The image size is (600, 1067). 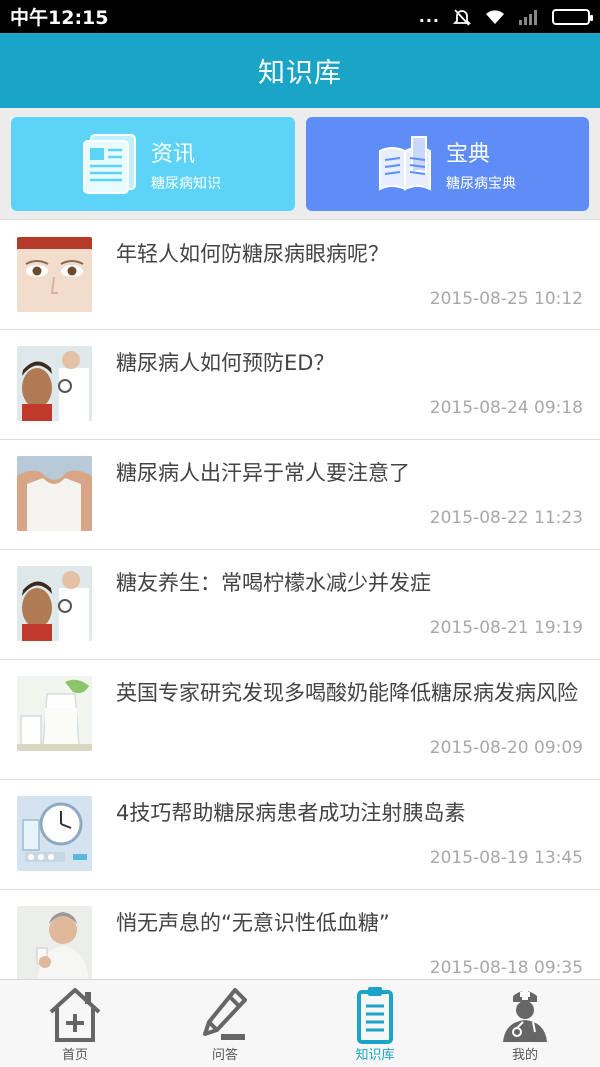 What do you see at coordinates (524, 1055) in the screenshot?
I see `tab-mine-label: 我的` at bounding box center [524, 1055].